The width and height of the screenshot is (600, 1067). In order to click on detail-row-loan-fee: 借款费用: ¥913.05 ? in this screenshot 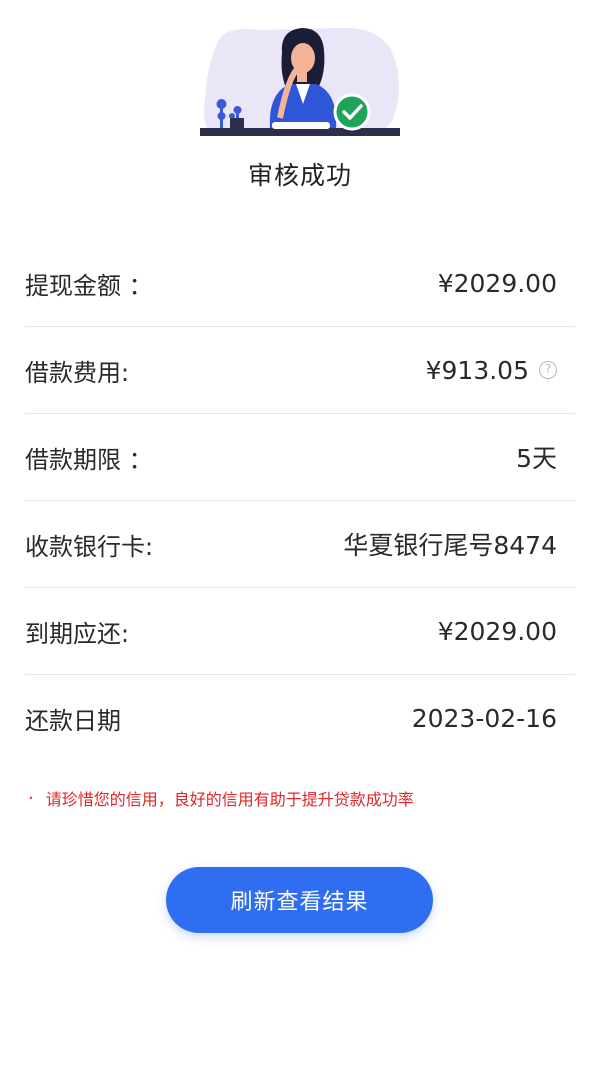, I will do `click(300, 370)`.